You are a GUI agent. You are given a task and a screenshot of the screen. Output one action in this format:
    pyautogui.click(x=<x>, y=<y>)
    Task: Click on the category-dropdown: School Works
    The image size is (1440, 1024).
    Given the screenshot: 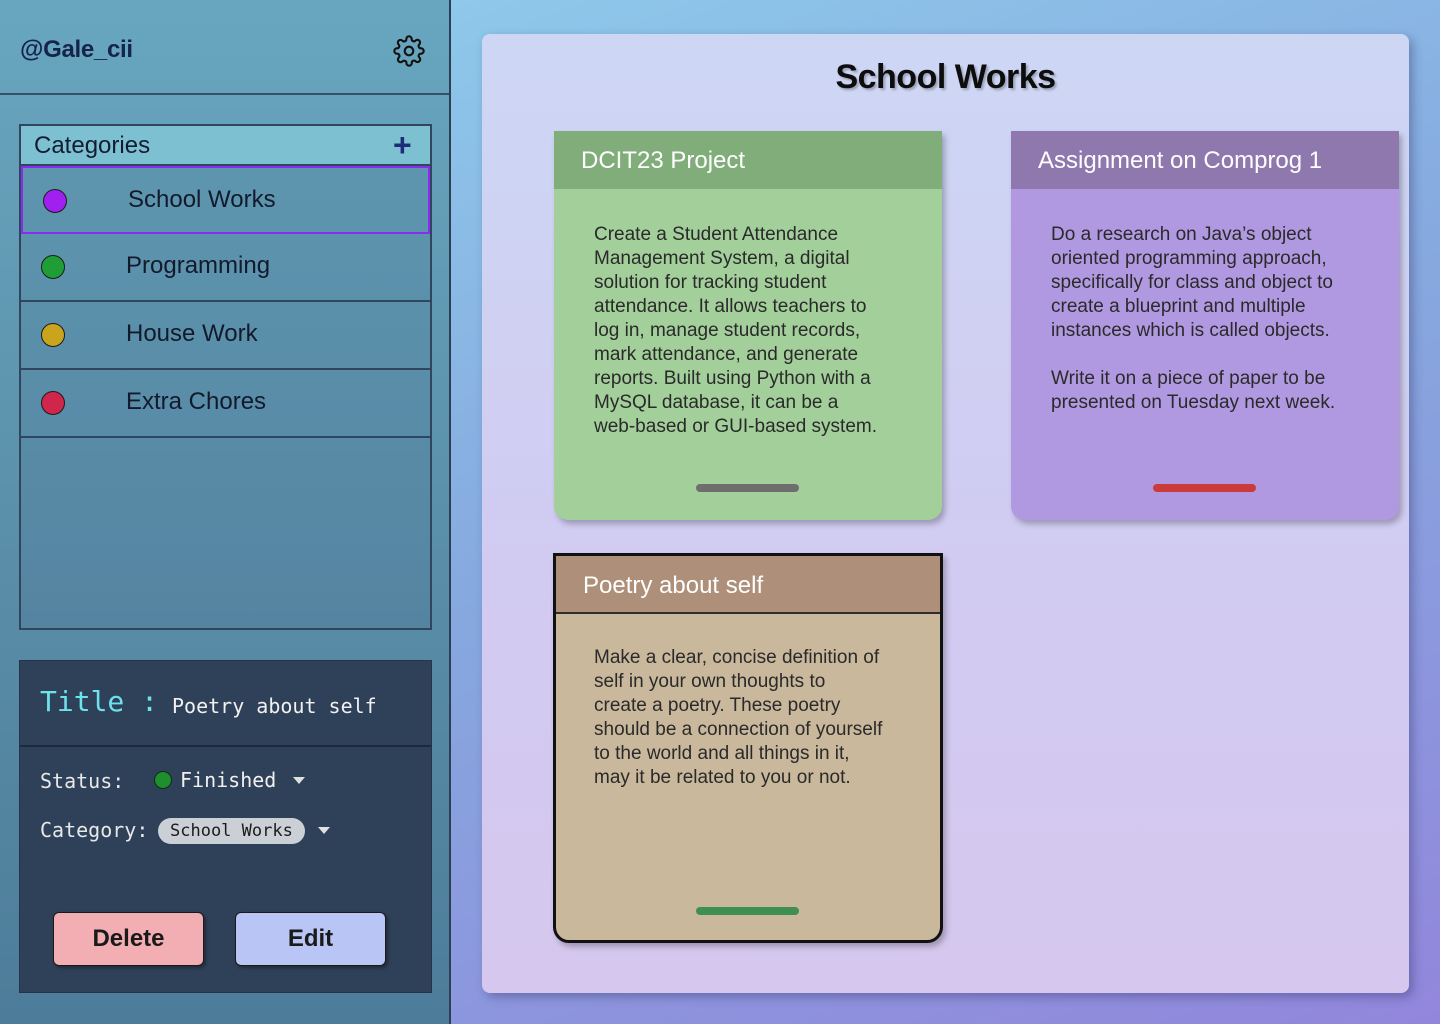 What is the action you would take?
    pyautogui.click(x=231, y=831)
    